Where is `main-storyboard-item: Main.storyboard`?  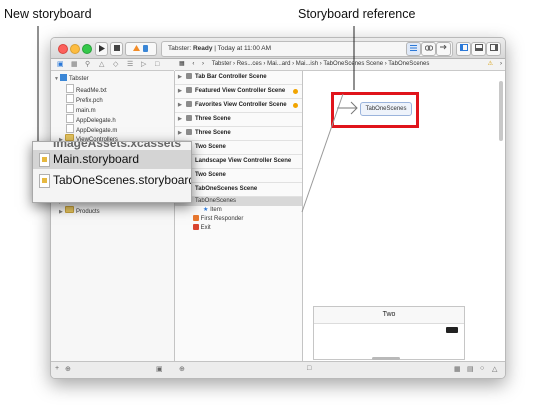 main-storyboard-item: Main.storyboard is located at coordinates (112, 159).